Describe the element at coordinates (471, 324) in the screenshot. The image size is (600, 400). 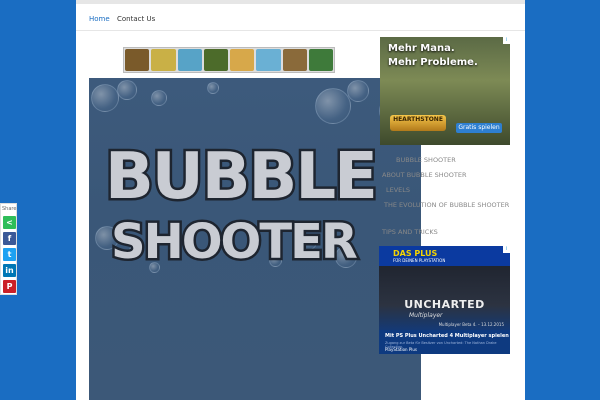
I see `beta-dates: Multiplayer Beta 4. – 13.12.2015` at that location.